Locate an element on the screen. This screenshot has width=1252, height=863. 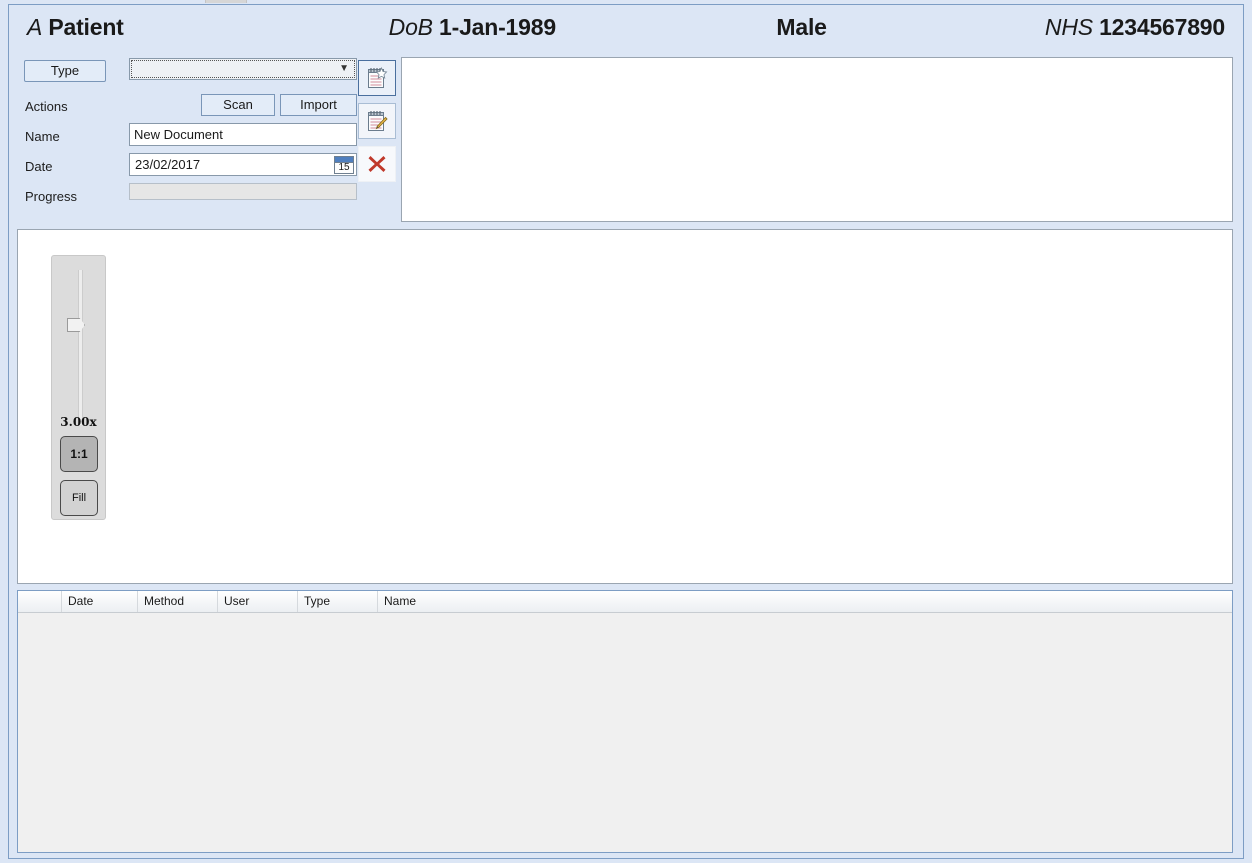
column-header-user: User is located at coordinates (258, 601).